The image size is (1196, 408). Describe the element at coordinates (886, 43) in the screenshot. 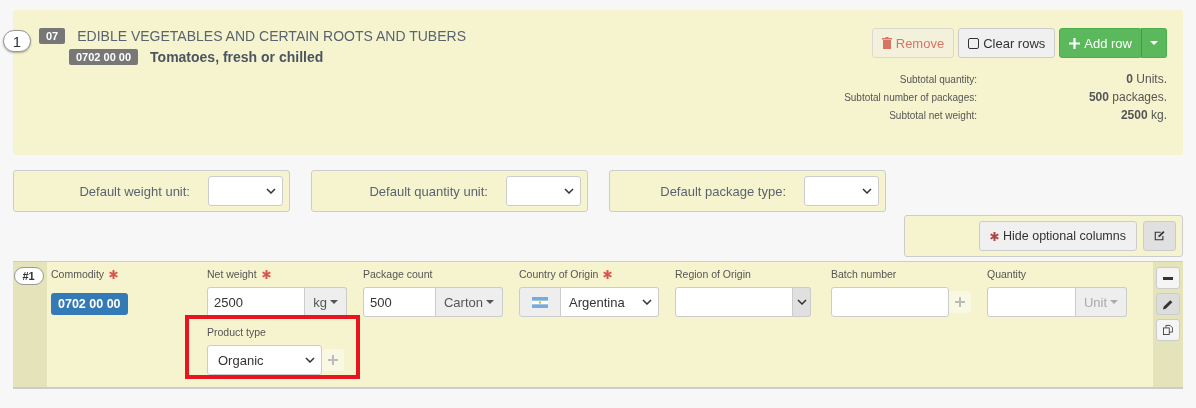

I see `trash-icon` at that location.